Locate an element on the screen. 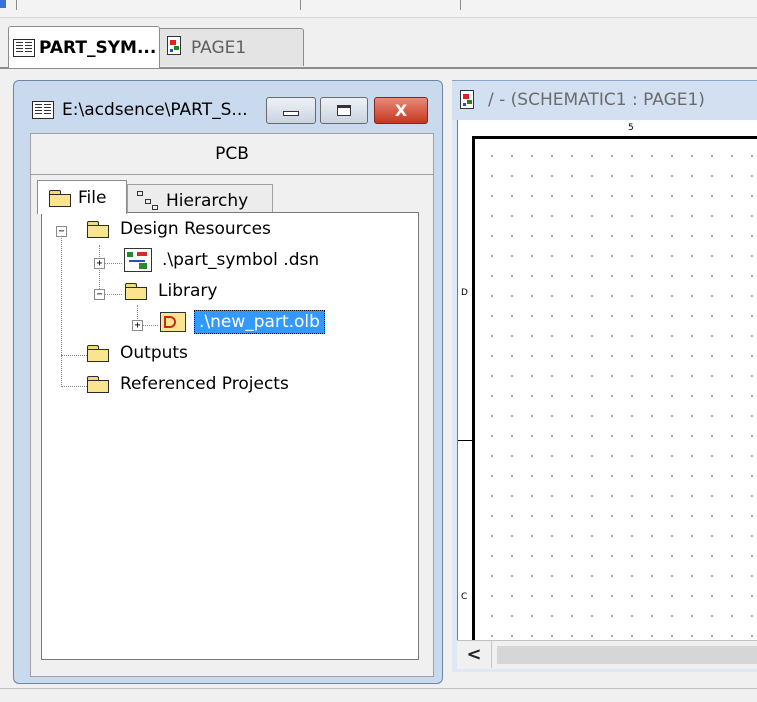 The width and height of the screenshot is (757, 702). close-button: X is located at coordinates (401, 110).